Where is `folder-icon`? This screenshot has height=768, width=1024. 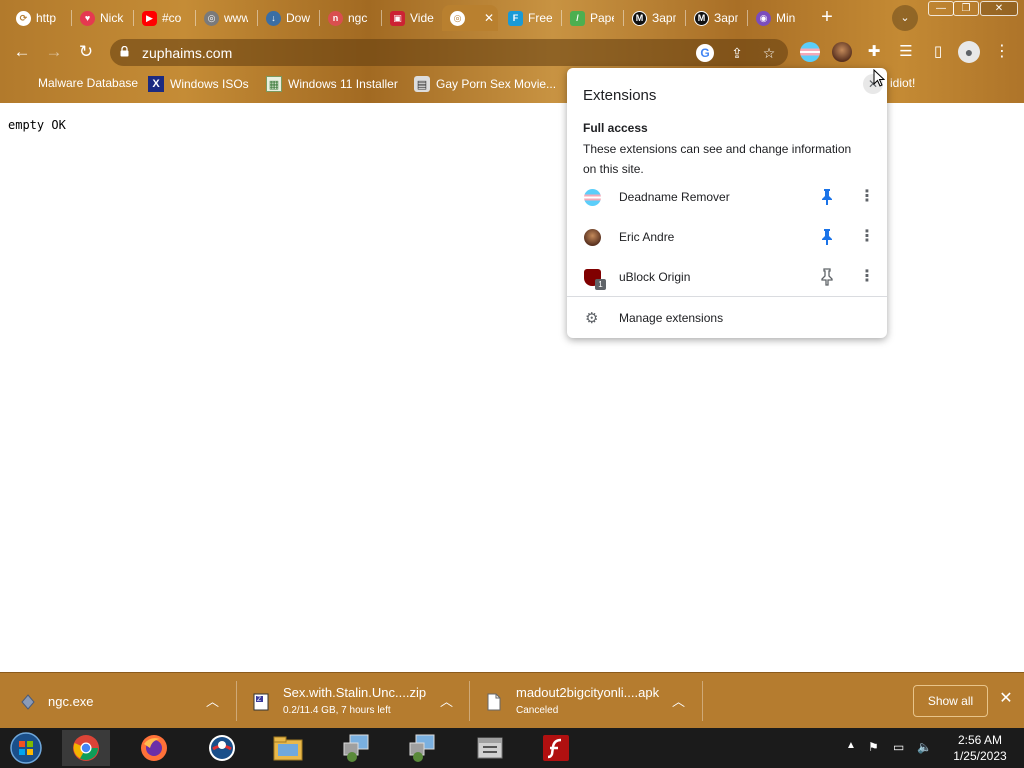 folder-icon is located at coordinates (288, 748).